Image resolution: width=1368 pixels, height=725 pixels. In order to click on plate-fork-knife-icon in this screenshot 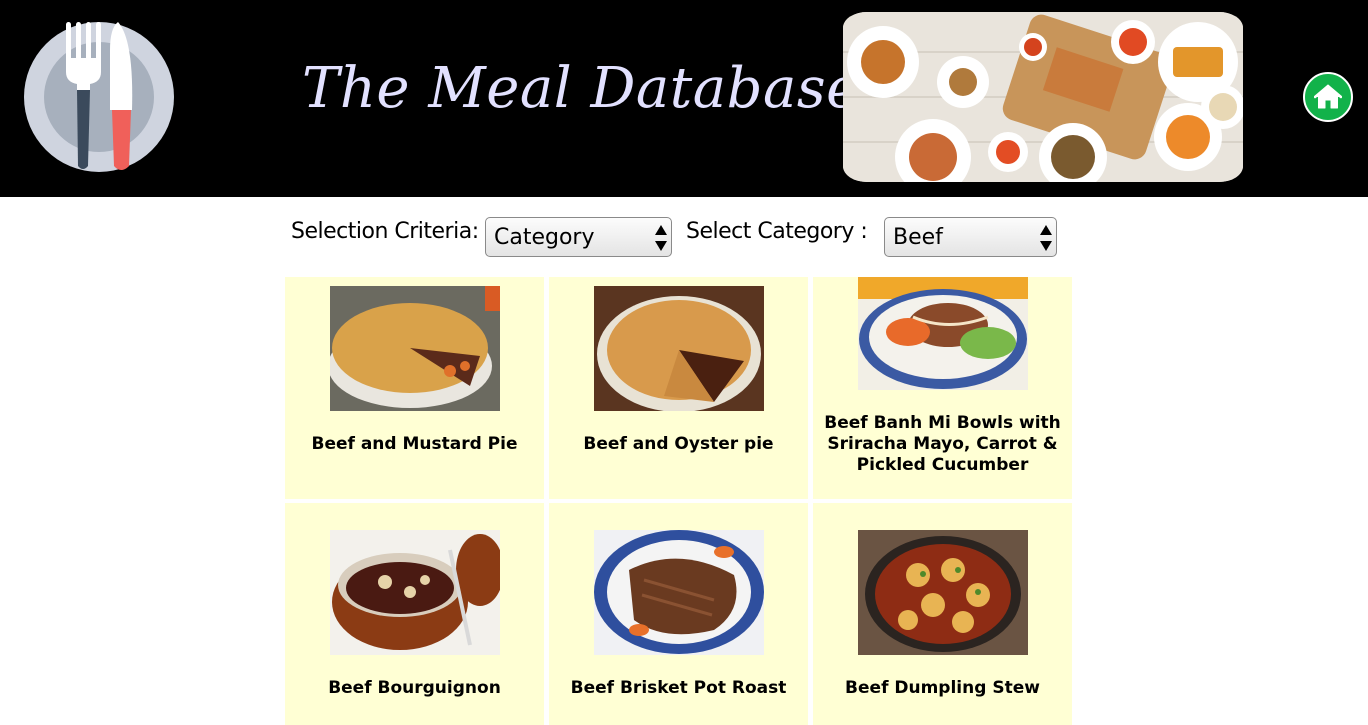, I will do `click(99, 97)`.